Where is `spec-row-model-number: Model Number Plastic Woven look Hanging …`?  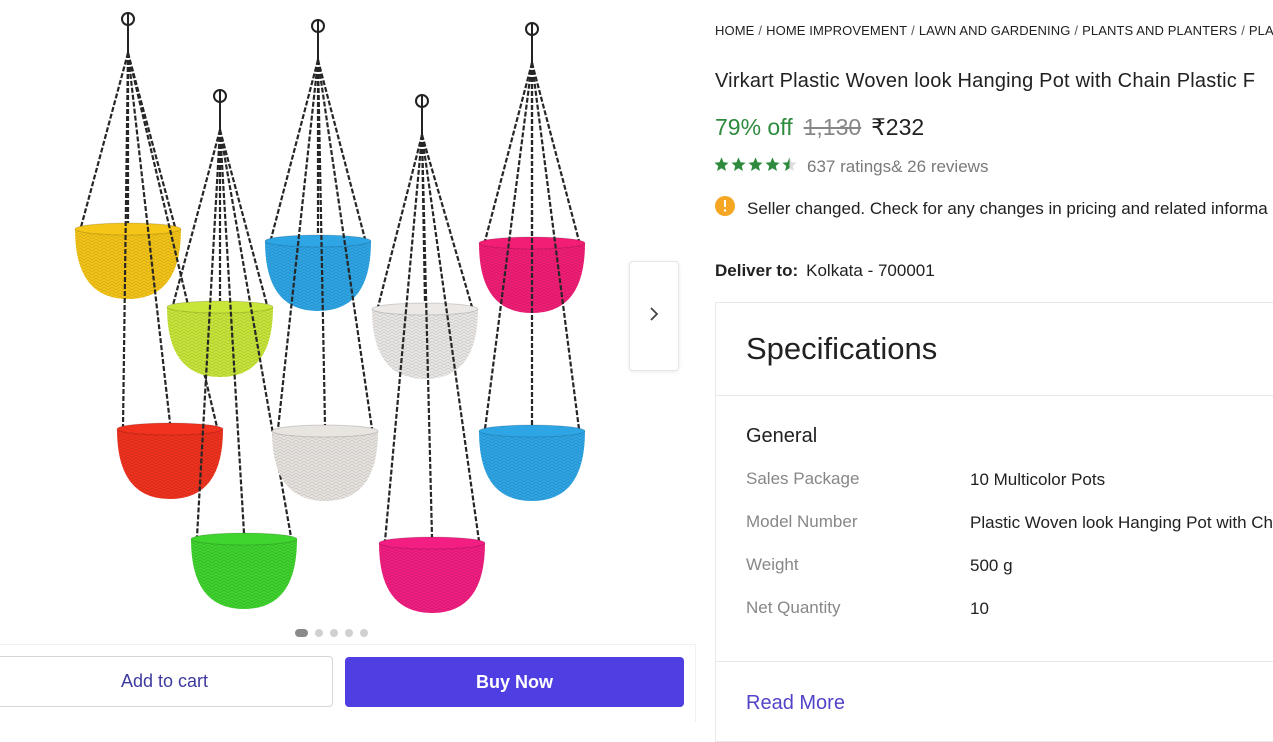
spec-row-model-number: Model Number Plastic Woven look Hanging … is located at coordinates (1009, 523).